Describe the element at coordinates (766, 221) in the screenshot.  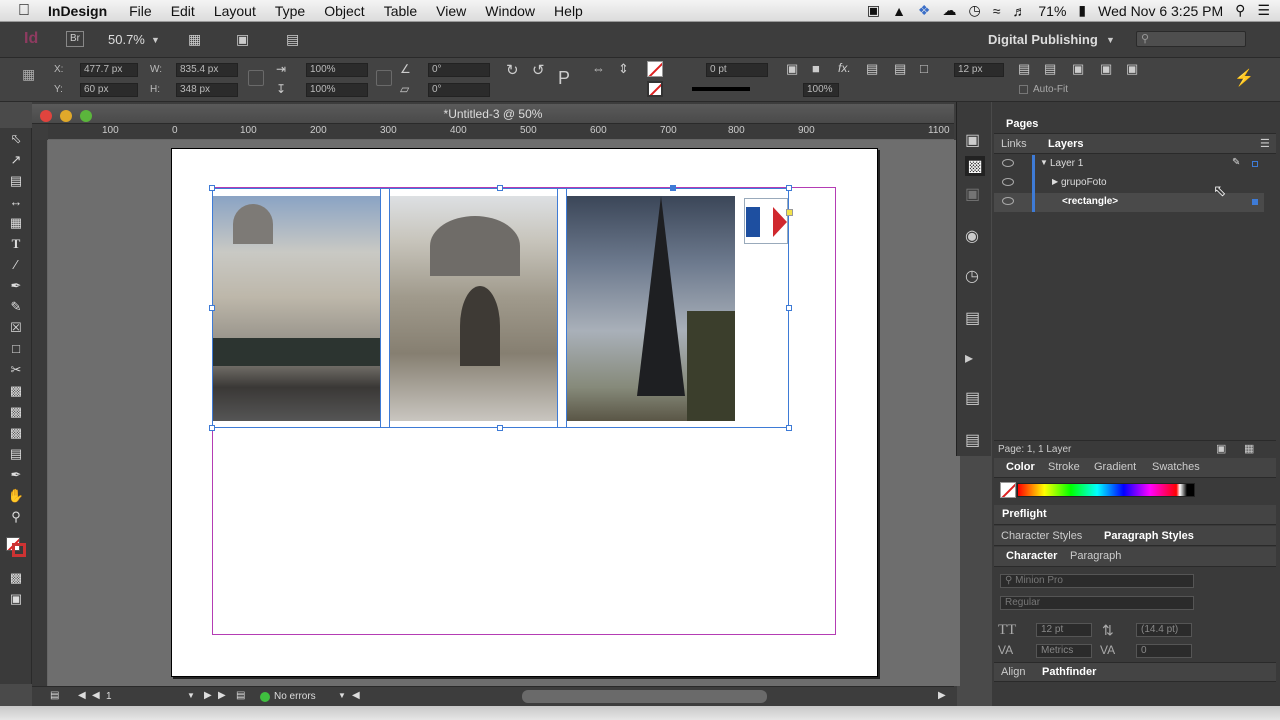
I see `flag-frame` at that location.